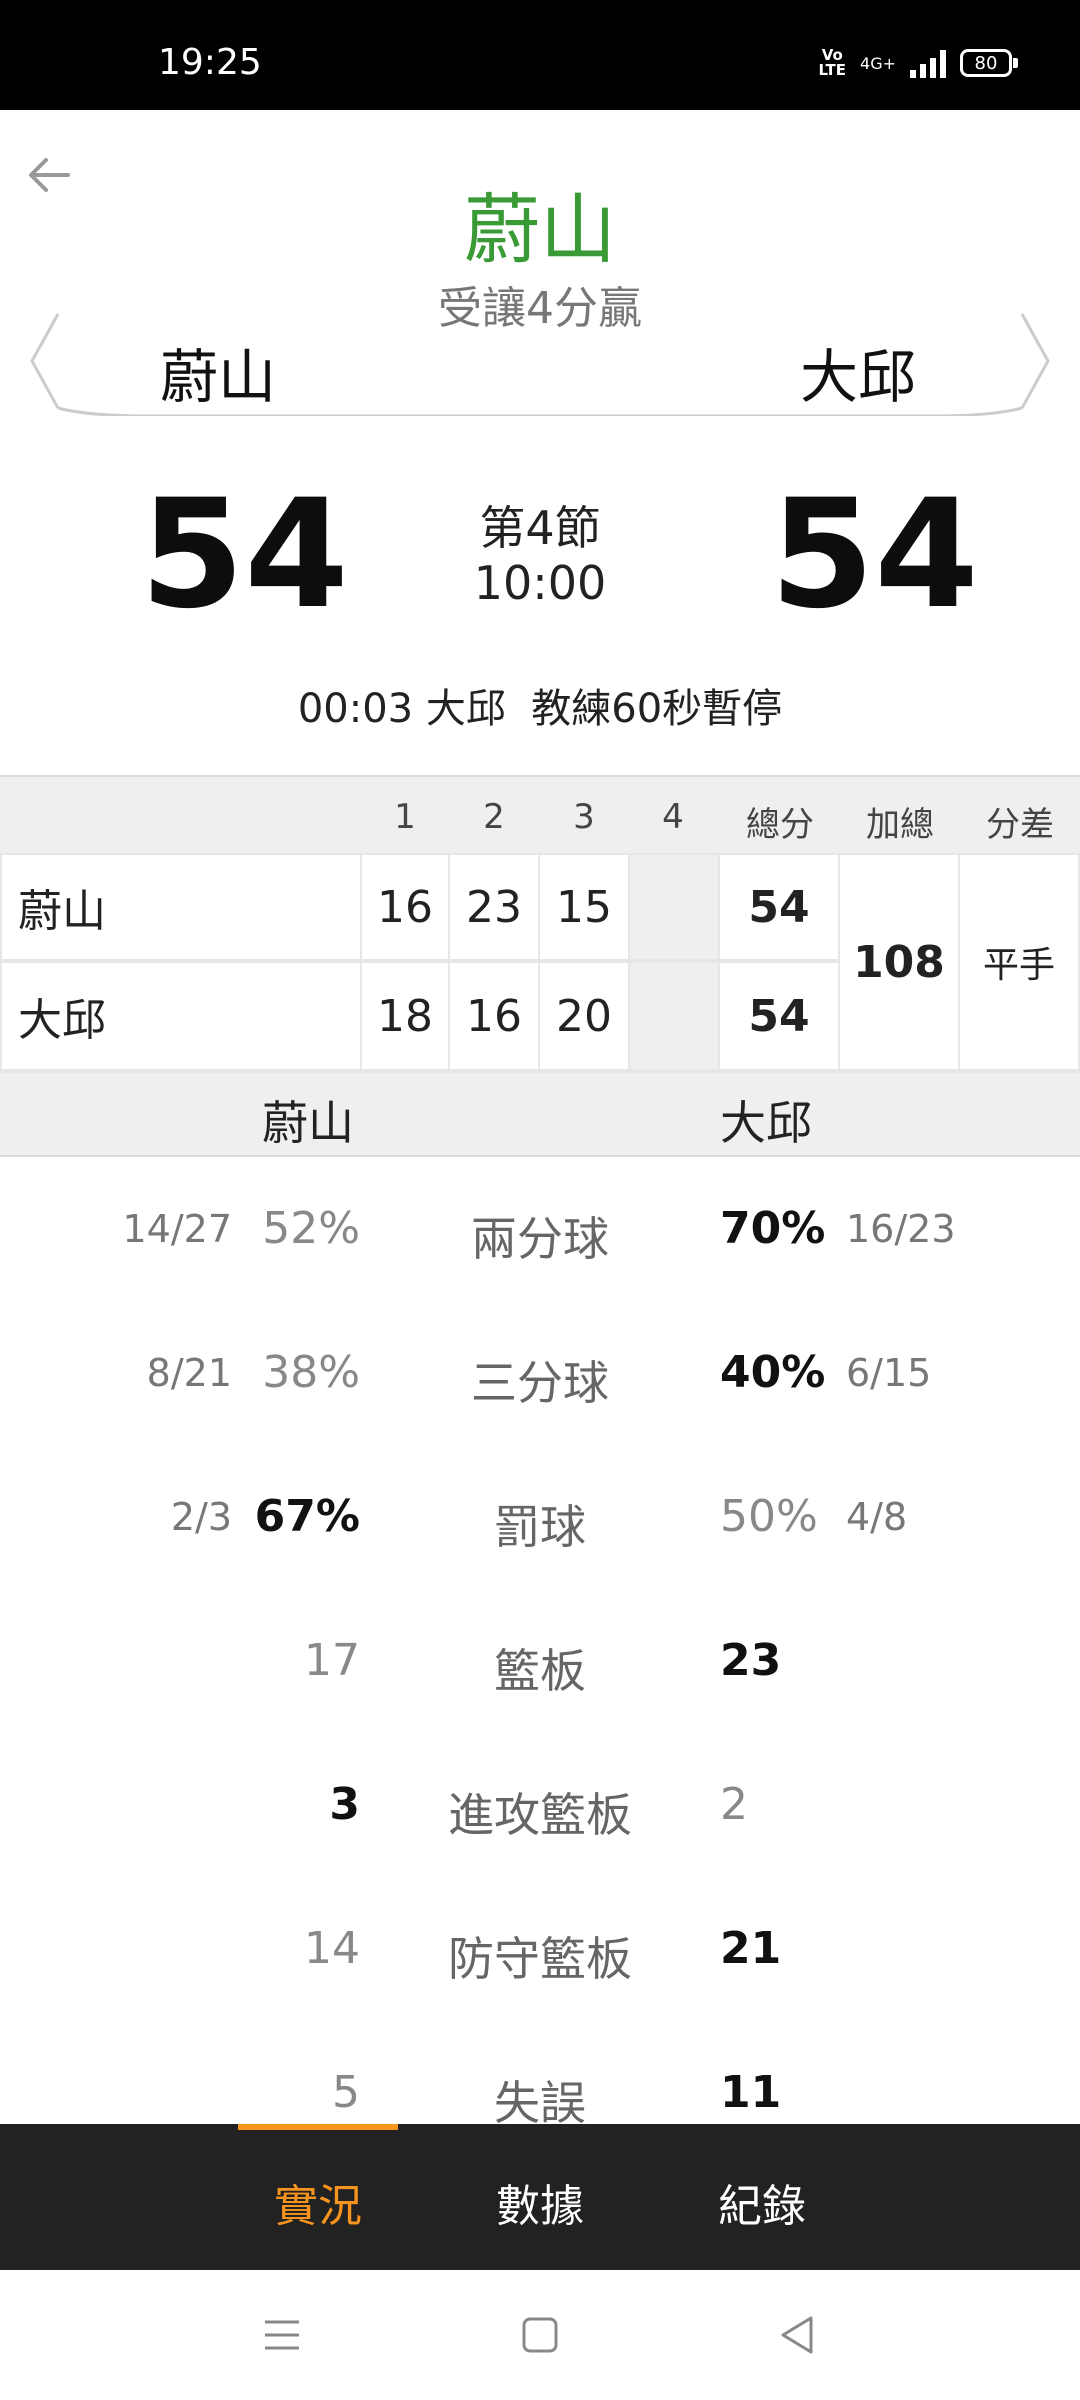  Describe the element at coordinates (244, 555) in the screenshot. I see `home-score: 54` at that location.